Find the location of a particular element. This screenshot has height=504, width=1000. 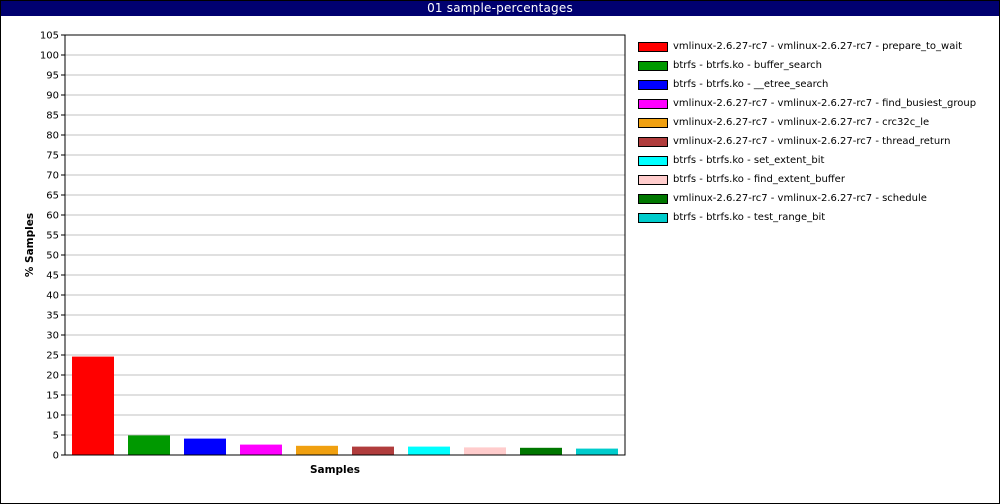

y-tick-label: 65 is located at coordinates (52, 196).